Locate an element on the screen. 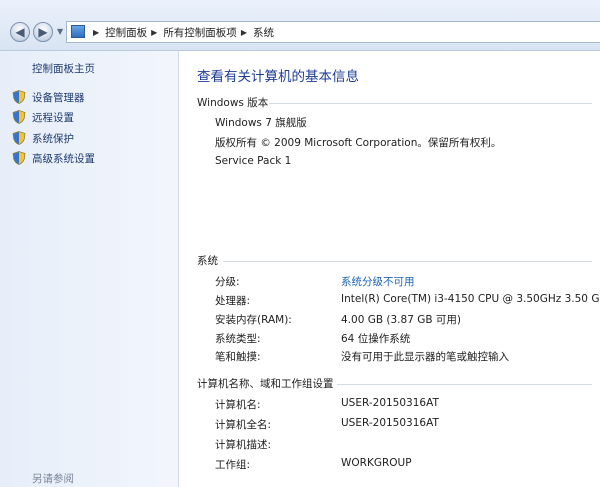 The width and height of the screenshot is (600, 487). sidebar-item-label: 设备管理器 is located at coordinates (58, 97).